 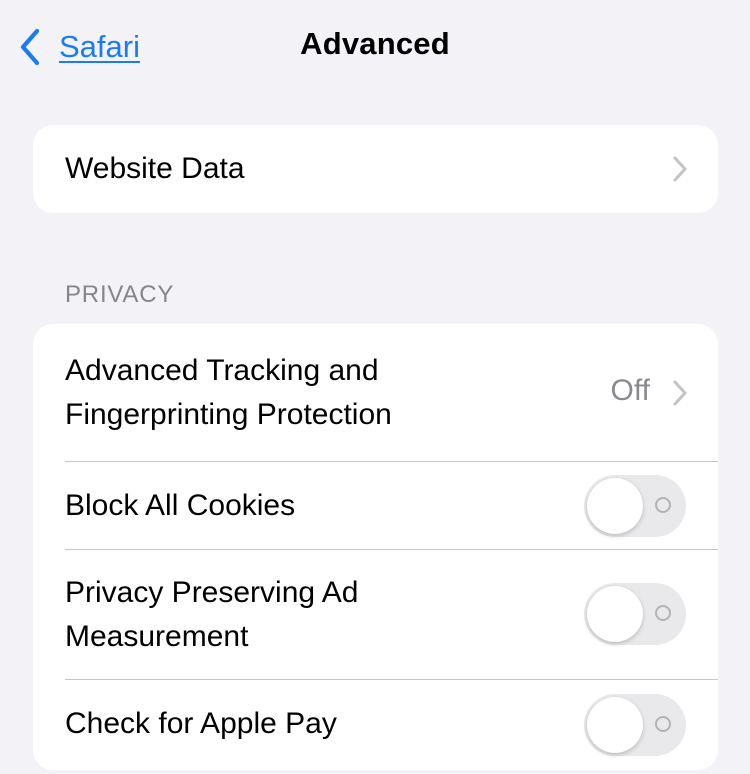 What do you see at coordinates (630, 390) in the screenshot?
I see `tracking-protection-value: Off` at bounding box center [630, 390].